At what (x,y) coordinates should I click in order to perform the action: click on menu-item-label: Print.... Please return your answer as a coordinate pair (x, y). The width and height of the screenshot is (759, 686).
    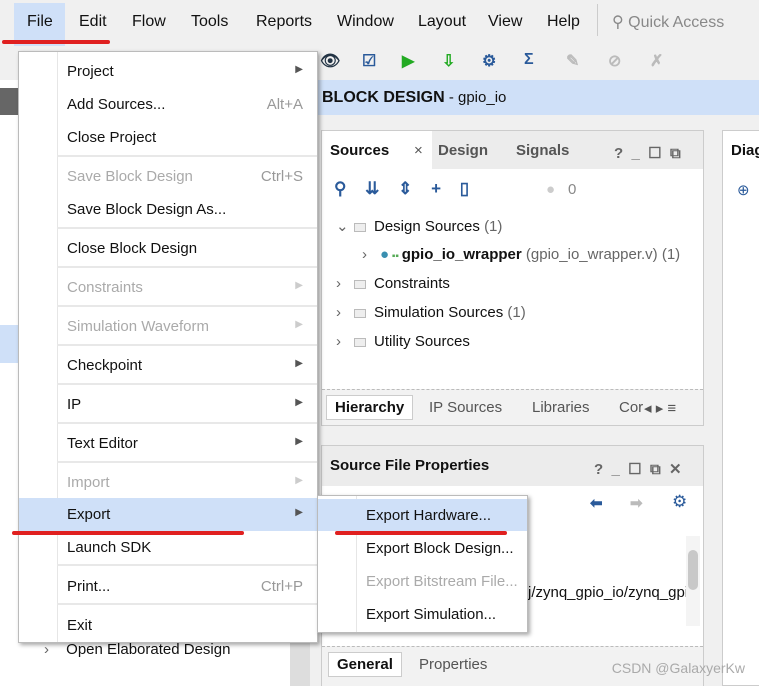
    Looking at the image, I should click on (89, 586).